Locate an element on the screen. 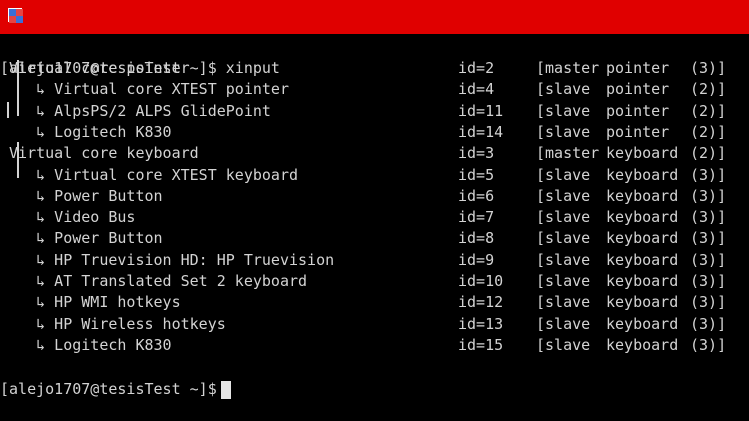 The height and width of the screenshot is (421, 749). device-name: ↳ AlpsPS/2 ALPS GlidePoint is located at coordinates (135, 110).